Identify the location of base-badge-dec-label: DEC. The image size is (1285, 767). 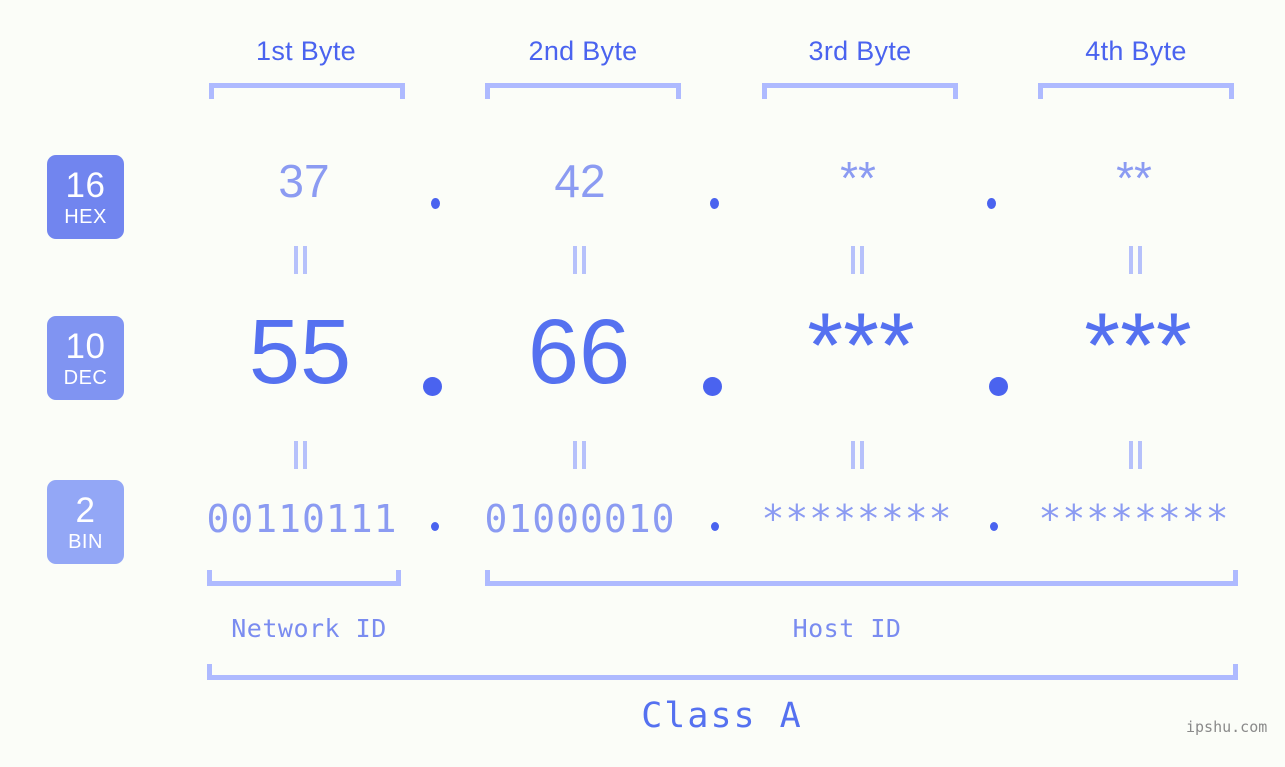
(85, 377).